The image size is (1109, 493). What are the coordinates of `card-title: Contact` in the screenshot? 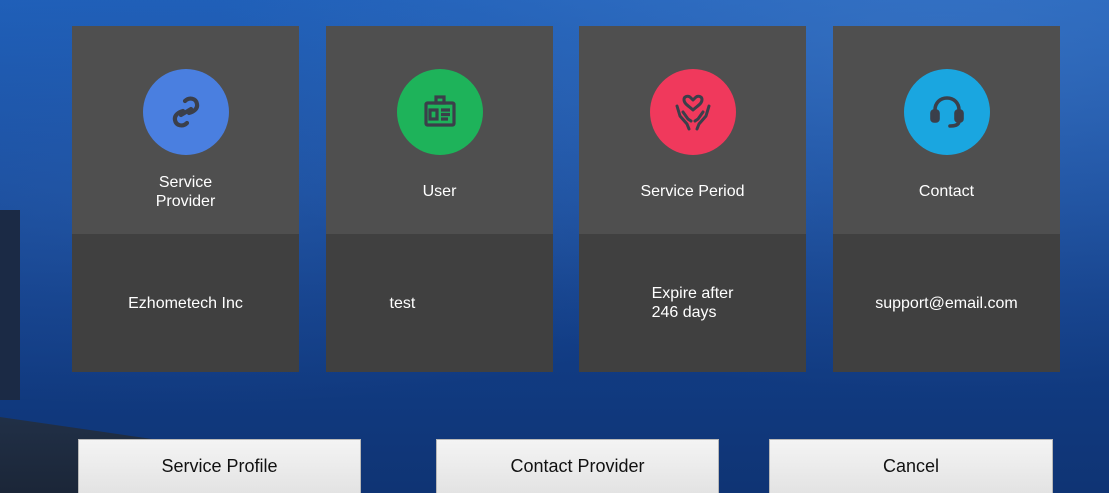 It's located at (946, 191).